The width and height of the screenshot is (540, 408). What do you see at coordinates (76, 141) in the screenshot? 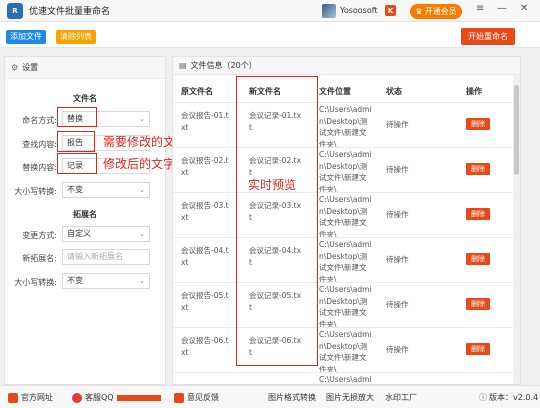
I see `annotation-box-find` at bounding box center [76, 141].